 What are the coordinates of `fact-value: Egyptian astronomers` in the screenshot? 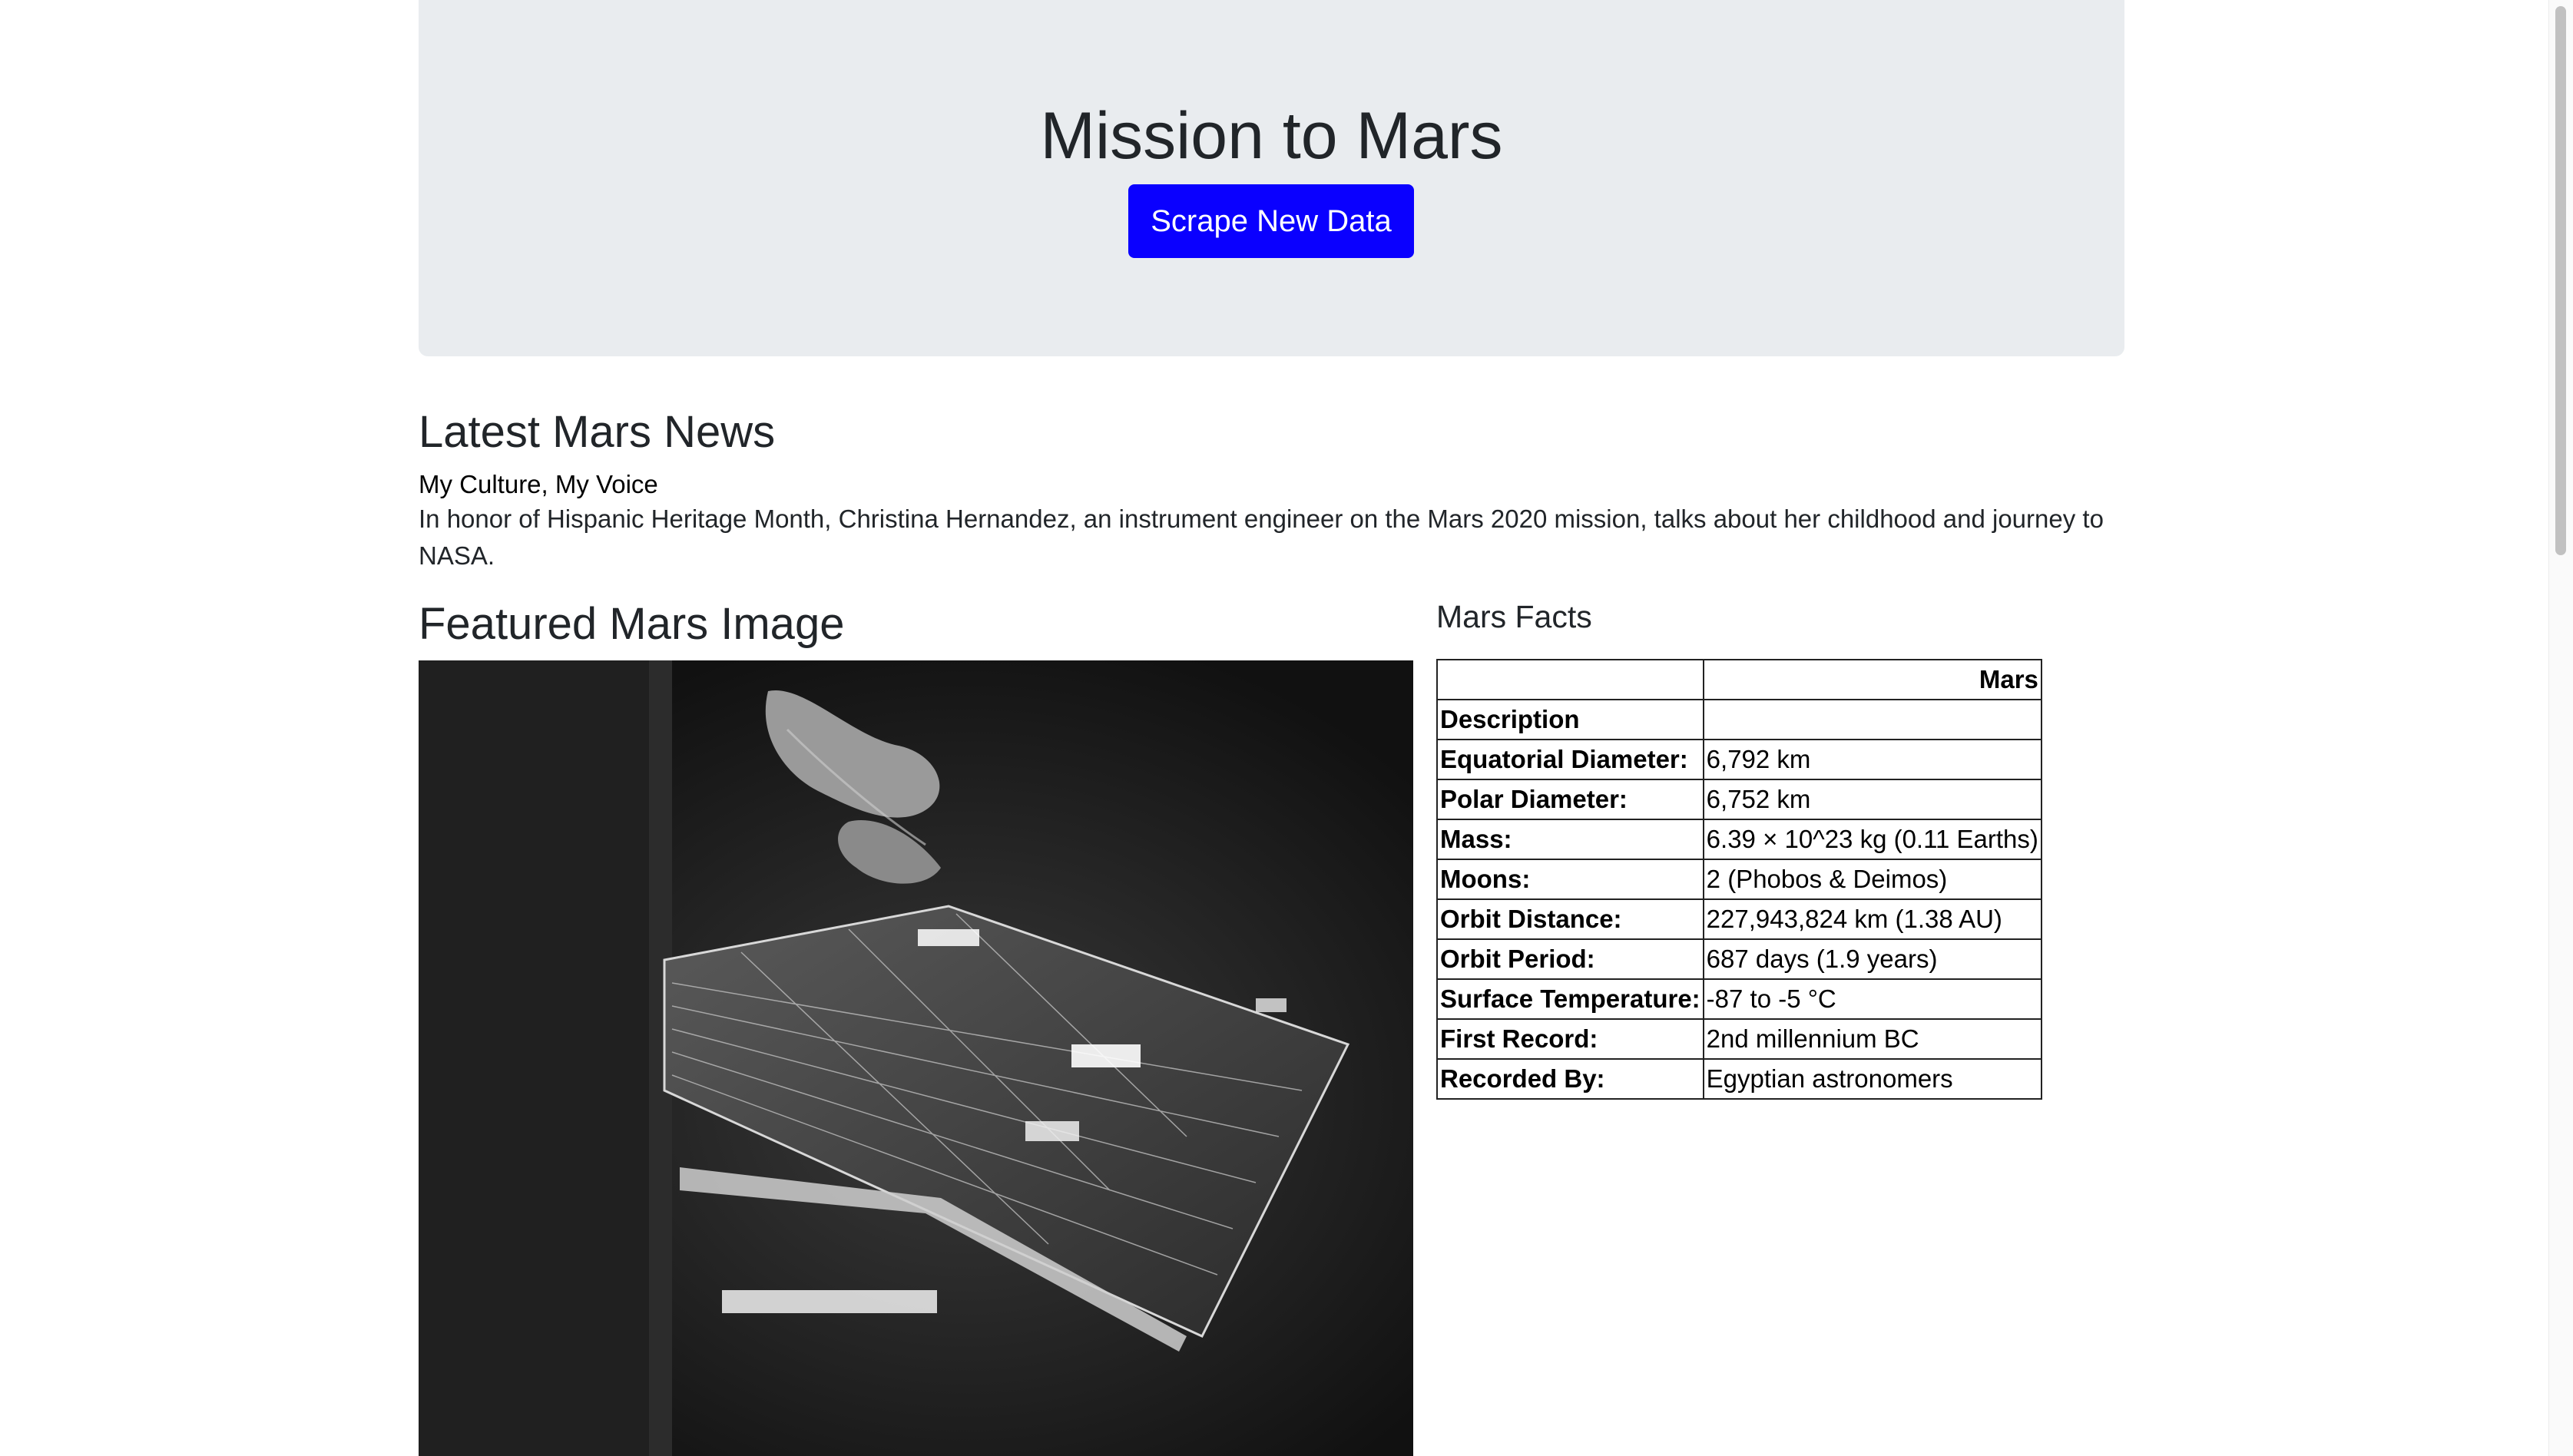 It's located at (1872, 1079).